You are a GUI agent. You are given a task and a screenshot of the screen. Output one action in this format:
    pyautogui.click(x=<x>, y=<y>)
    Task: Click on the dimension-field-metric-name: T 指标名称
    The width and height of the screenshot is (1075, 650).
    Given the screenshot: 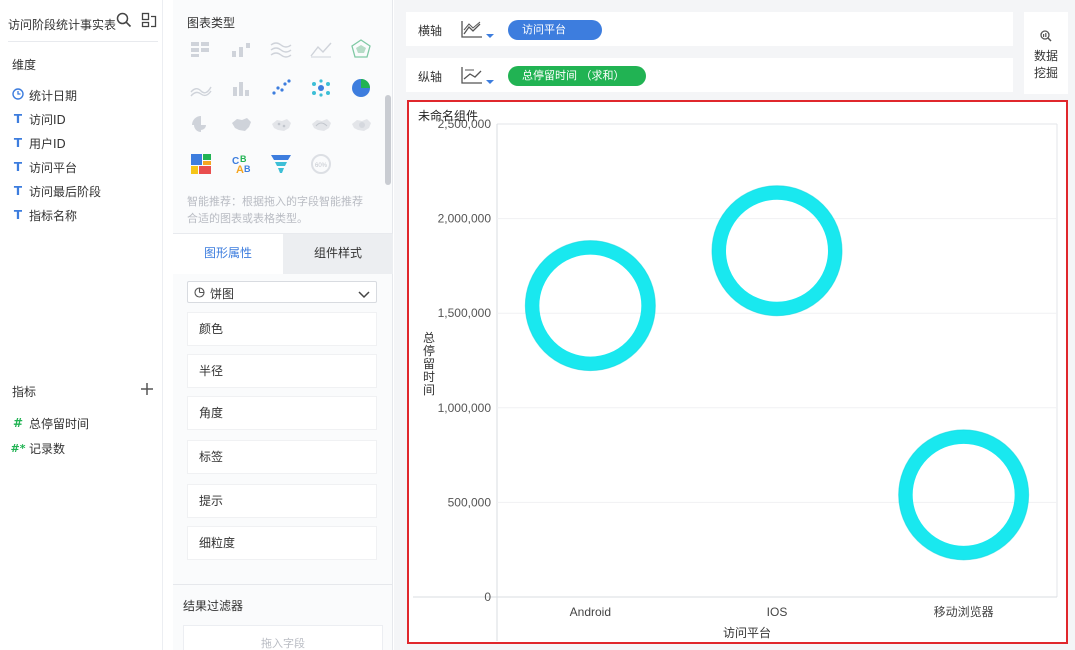 What is the action you would take?
    pyautogui.click(x=43, y=215)
    